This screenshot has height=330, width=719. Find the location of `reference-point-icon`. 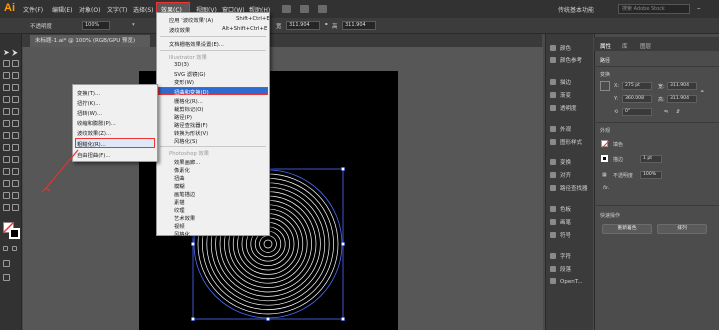

reference-point-icon is located at coordinates (605, 86).